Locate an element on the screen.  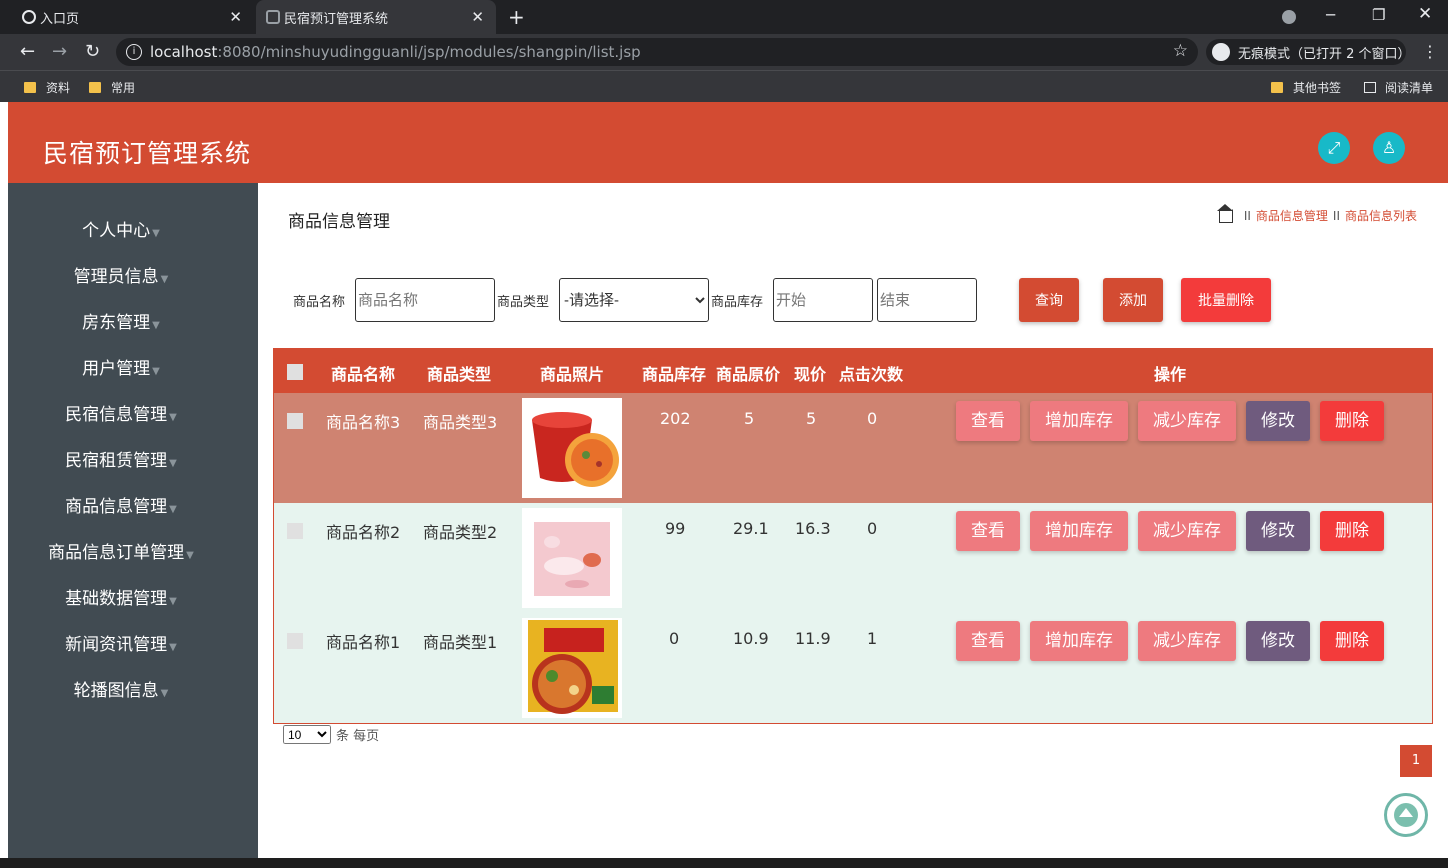
breadcrumb-separator: II is located at coordinates (1336, 215).